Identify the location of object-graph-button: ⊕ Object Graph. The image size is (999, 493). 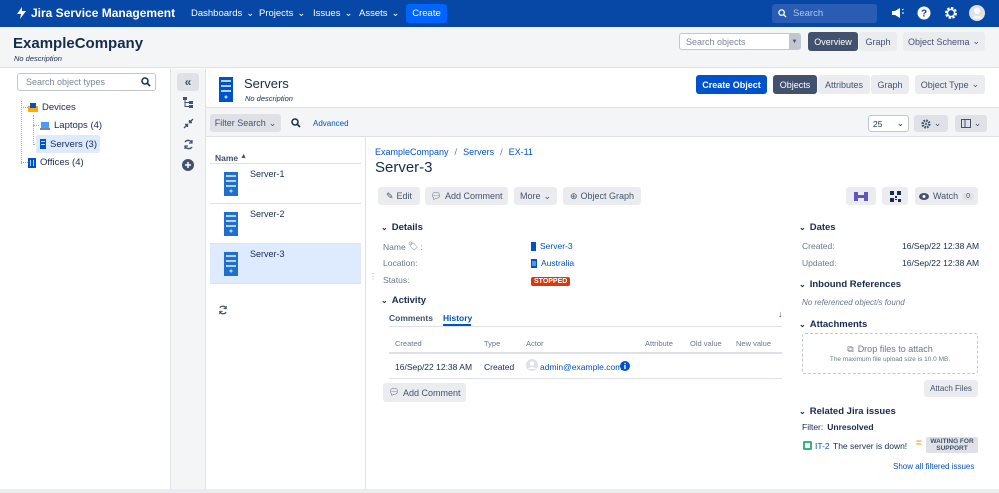
(602, 196).